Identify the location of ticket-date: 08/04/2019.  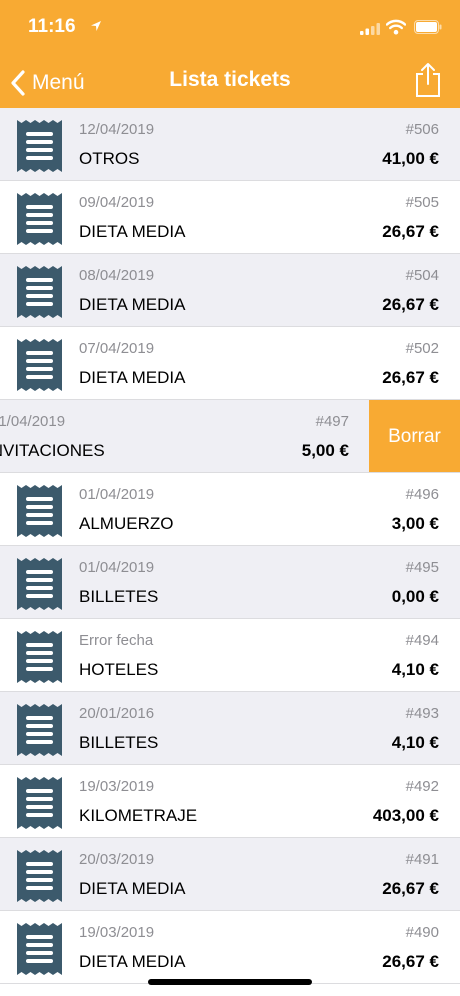
(117, 275).